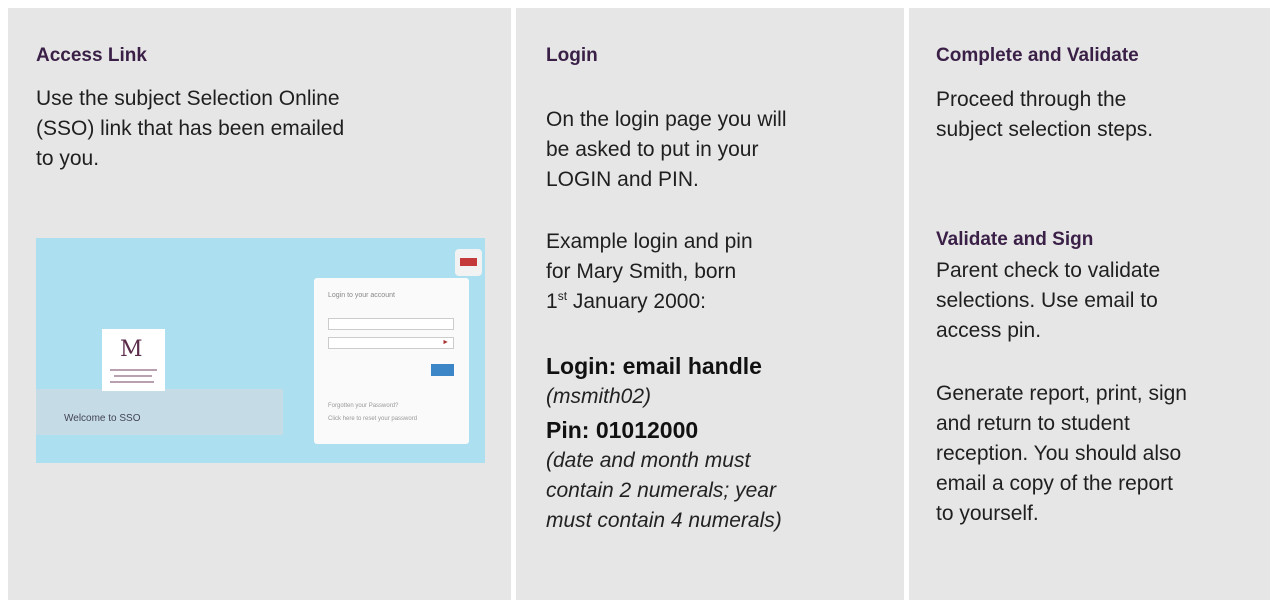 This screenshot has height=601, width=1277. What do you see at coordinates (649, 241) in the screenshot?
I see `example-line-1: Example login and pin` at bounding box center [649, 241].